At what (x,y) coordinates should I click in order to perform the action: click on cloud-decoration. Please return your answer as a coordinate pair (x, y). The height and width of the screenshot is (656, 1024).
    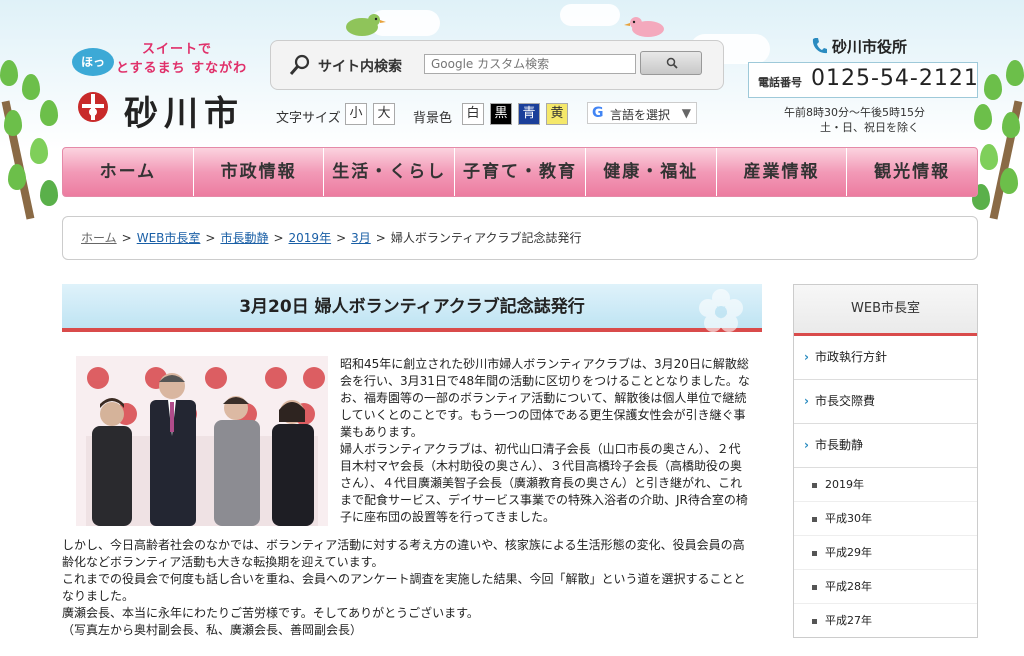
    Looking at the image, I should click on (590, 15).